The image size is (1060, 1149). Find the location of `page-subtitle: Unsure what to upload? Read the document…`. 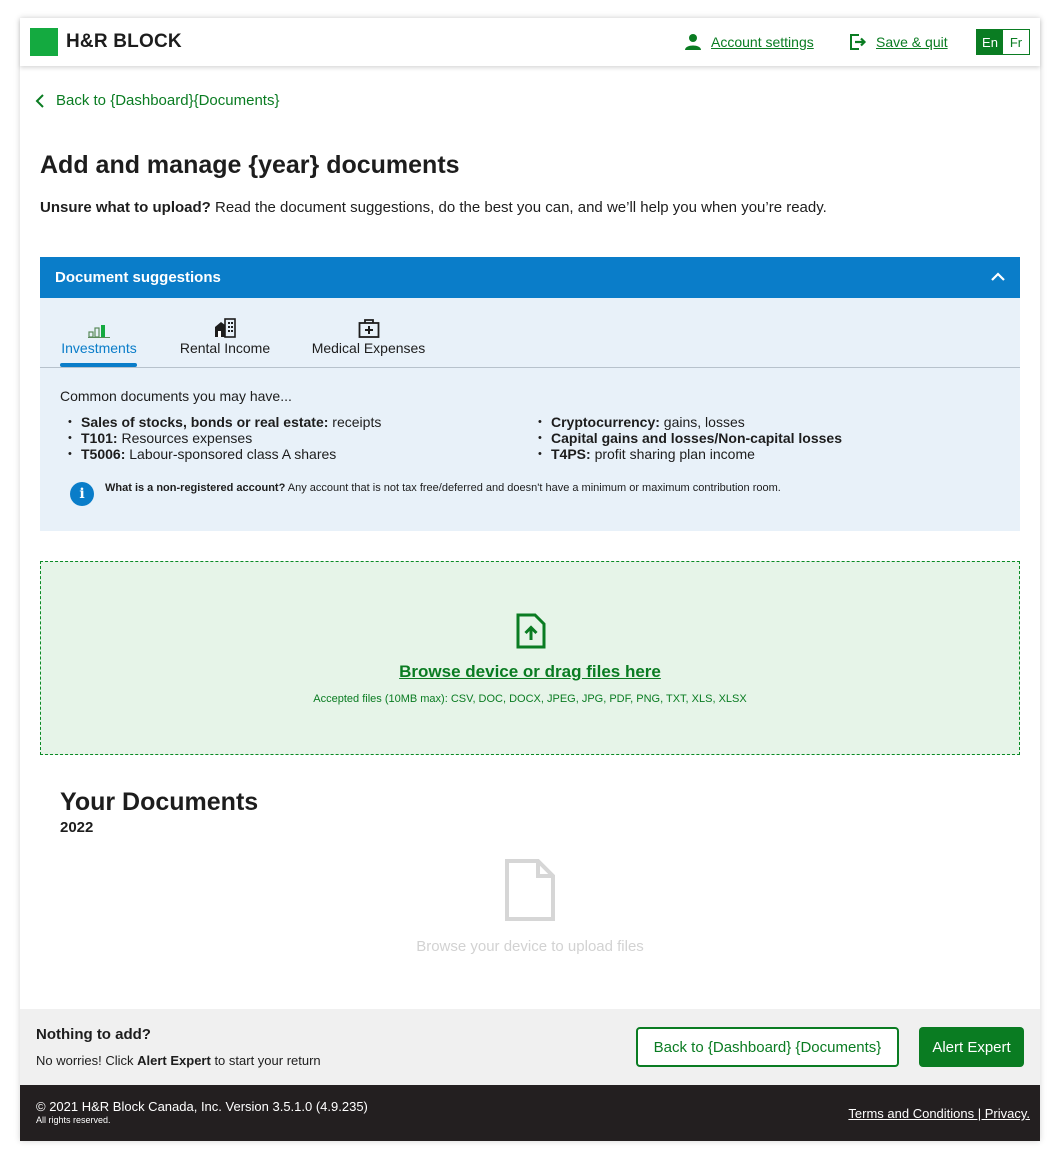

page-subtitle: Unsure what to upload? Read the document… is located at coordinates (433, 207).